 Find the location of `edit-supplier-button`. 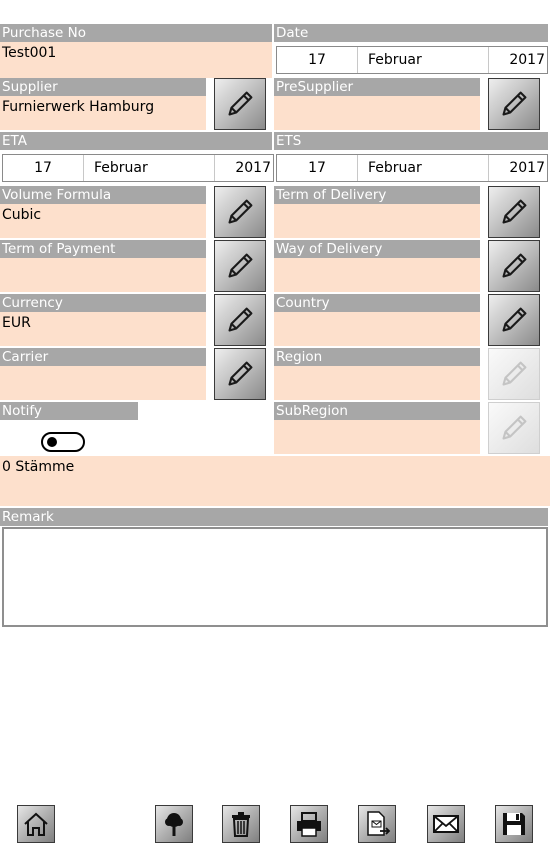

edit-supplier-button is located at coordinates (240, 104).